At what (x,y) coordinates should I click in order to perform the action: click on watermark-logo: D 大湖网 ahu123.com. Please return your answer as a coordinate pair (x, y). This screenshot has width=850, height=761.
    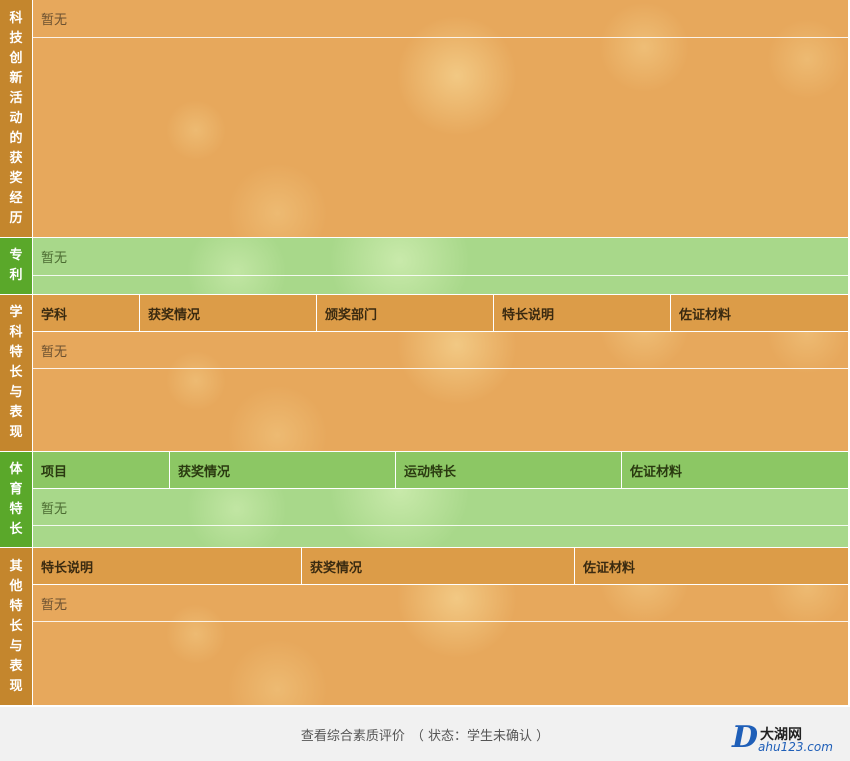
    Looking at the image, I should click on (788, 740).